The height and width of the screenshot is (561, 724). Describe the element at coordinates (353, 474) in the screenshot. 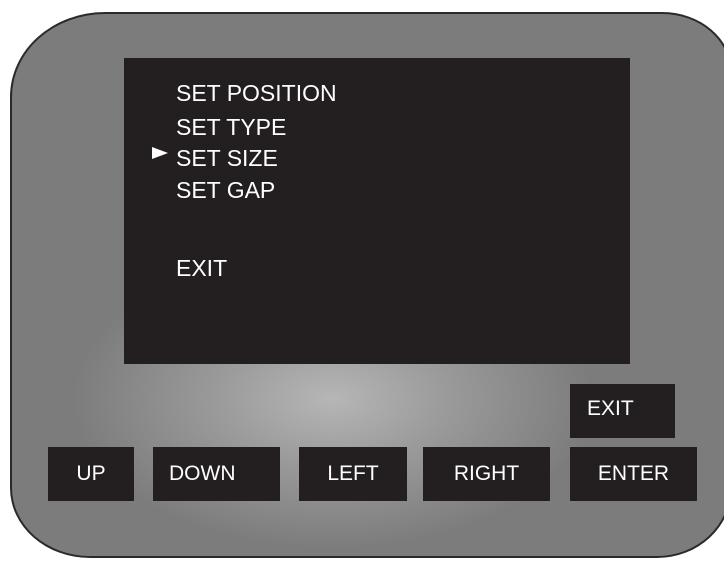

I see `left-button: LEFT` at that location.